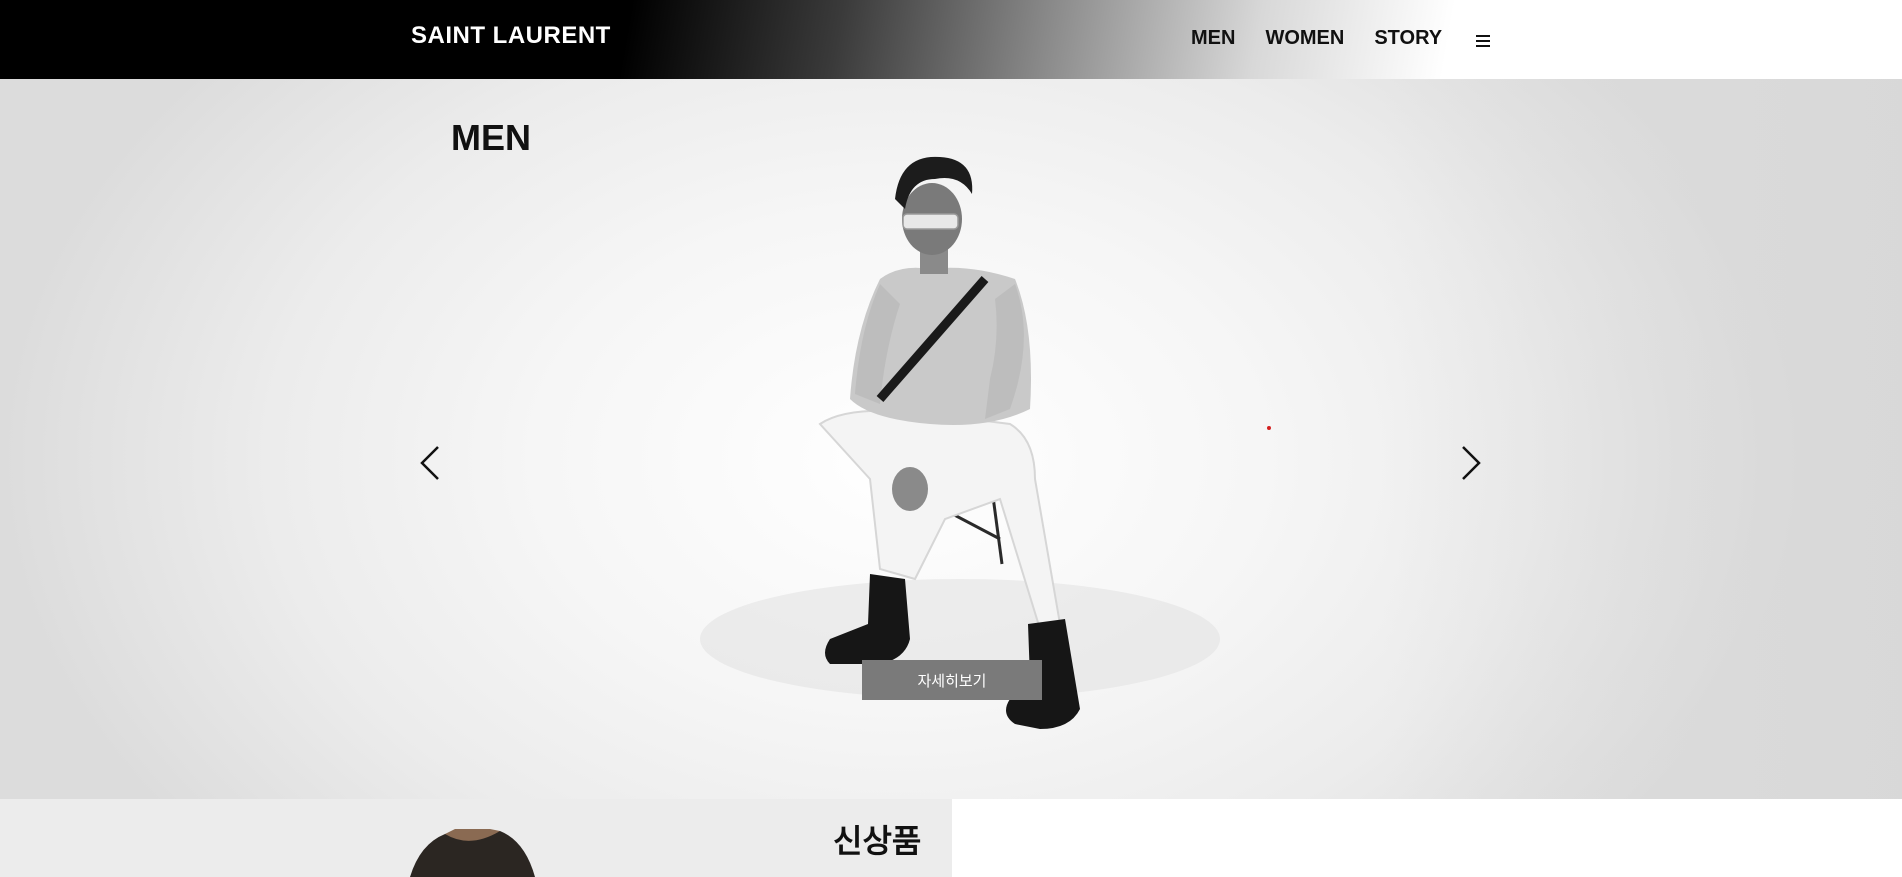 The image size is (1902, 877). What do you see at coordinates (1408, 38) in the screenshot?
I see `nav-item-story: STORY` at bounding box center [1408, 38].